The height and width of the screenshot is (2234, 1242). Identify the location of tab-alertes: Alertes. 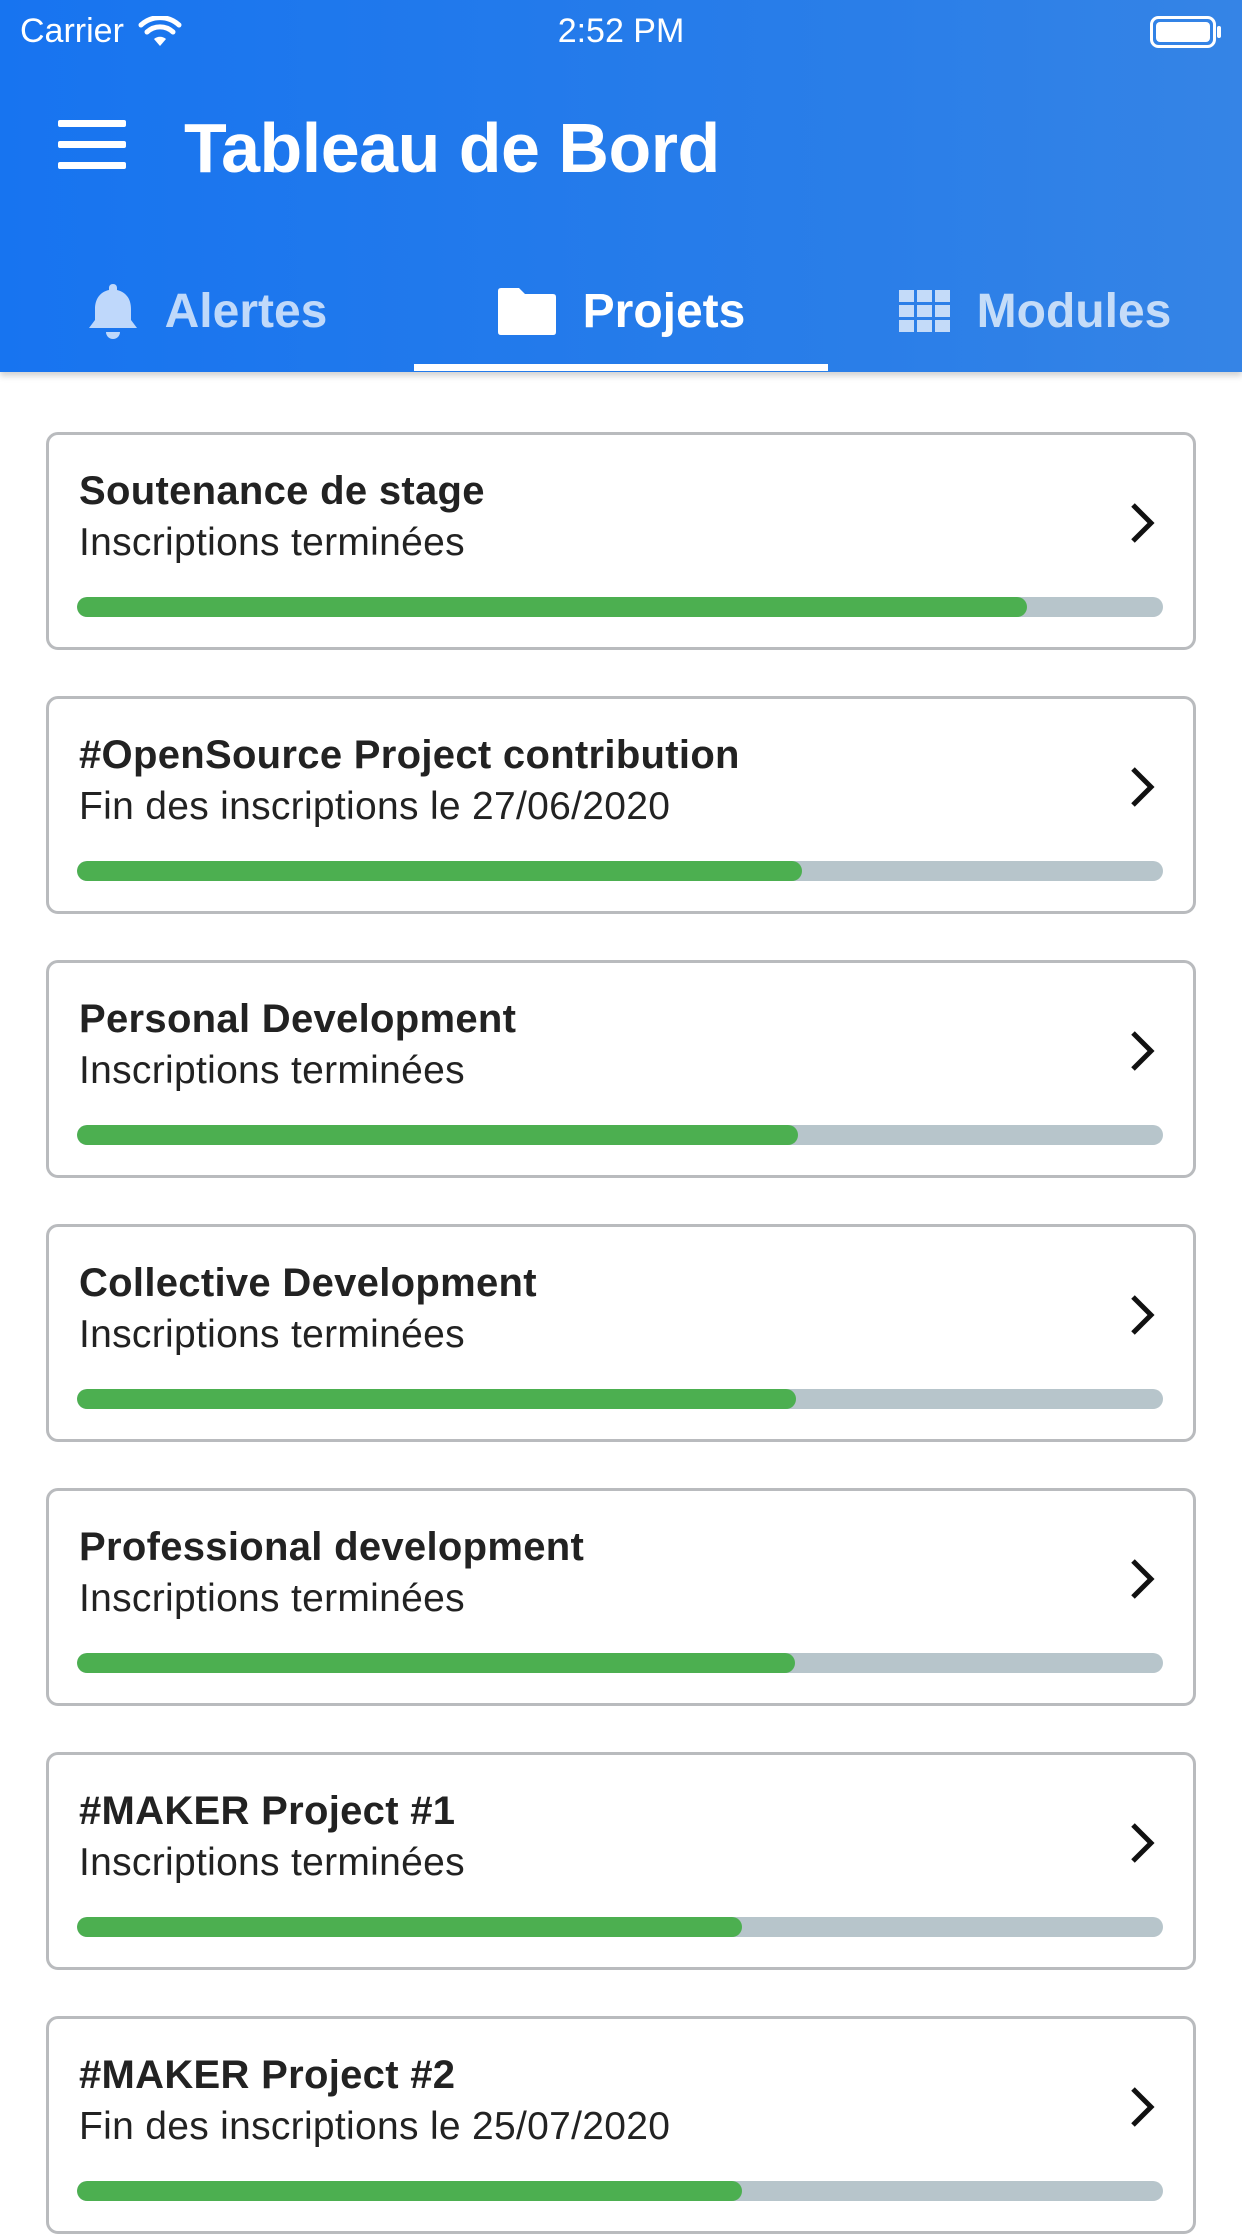
(207, 311).